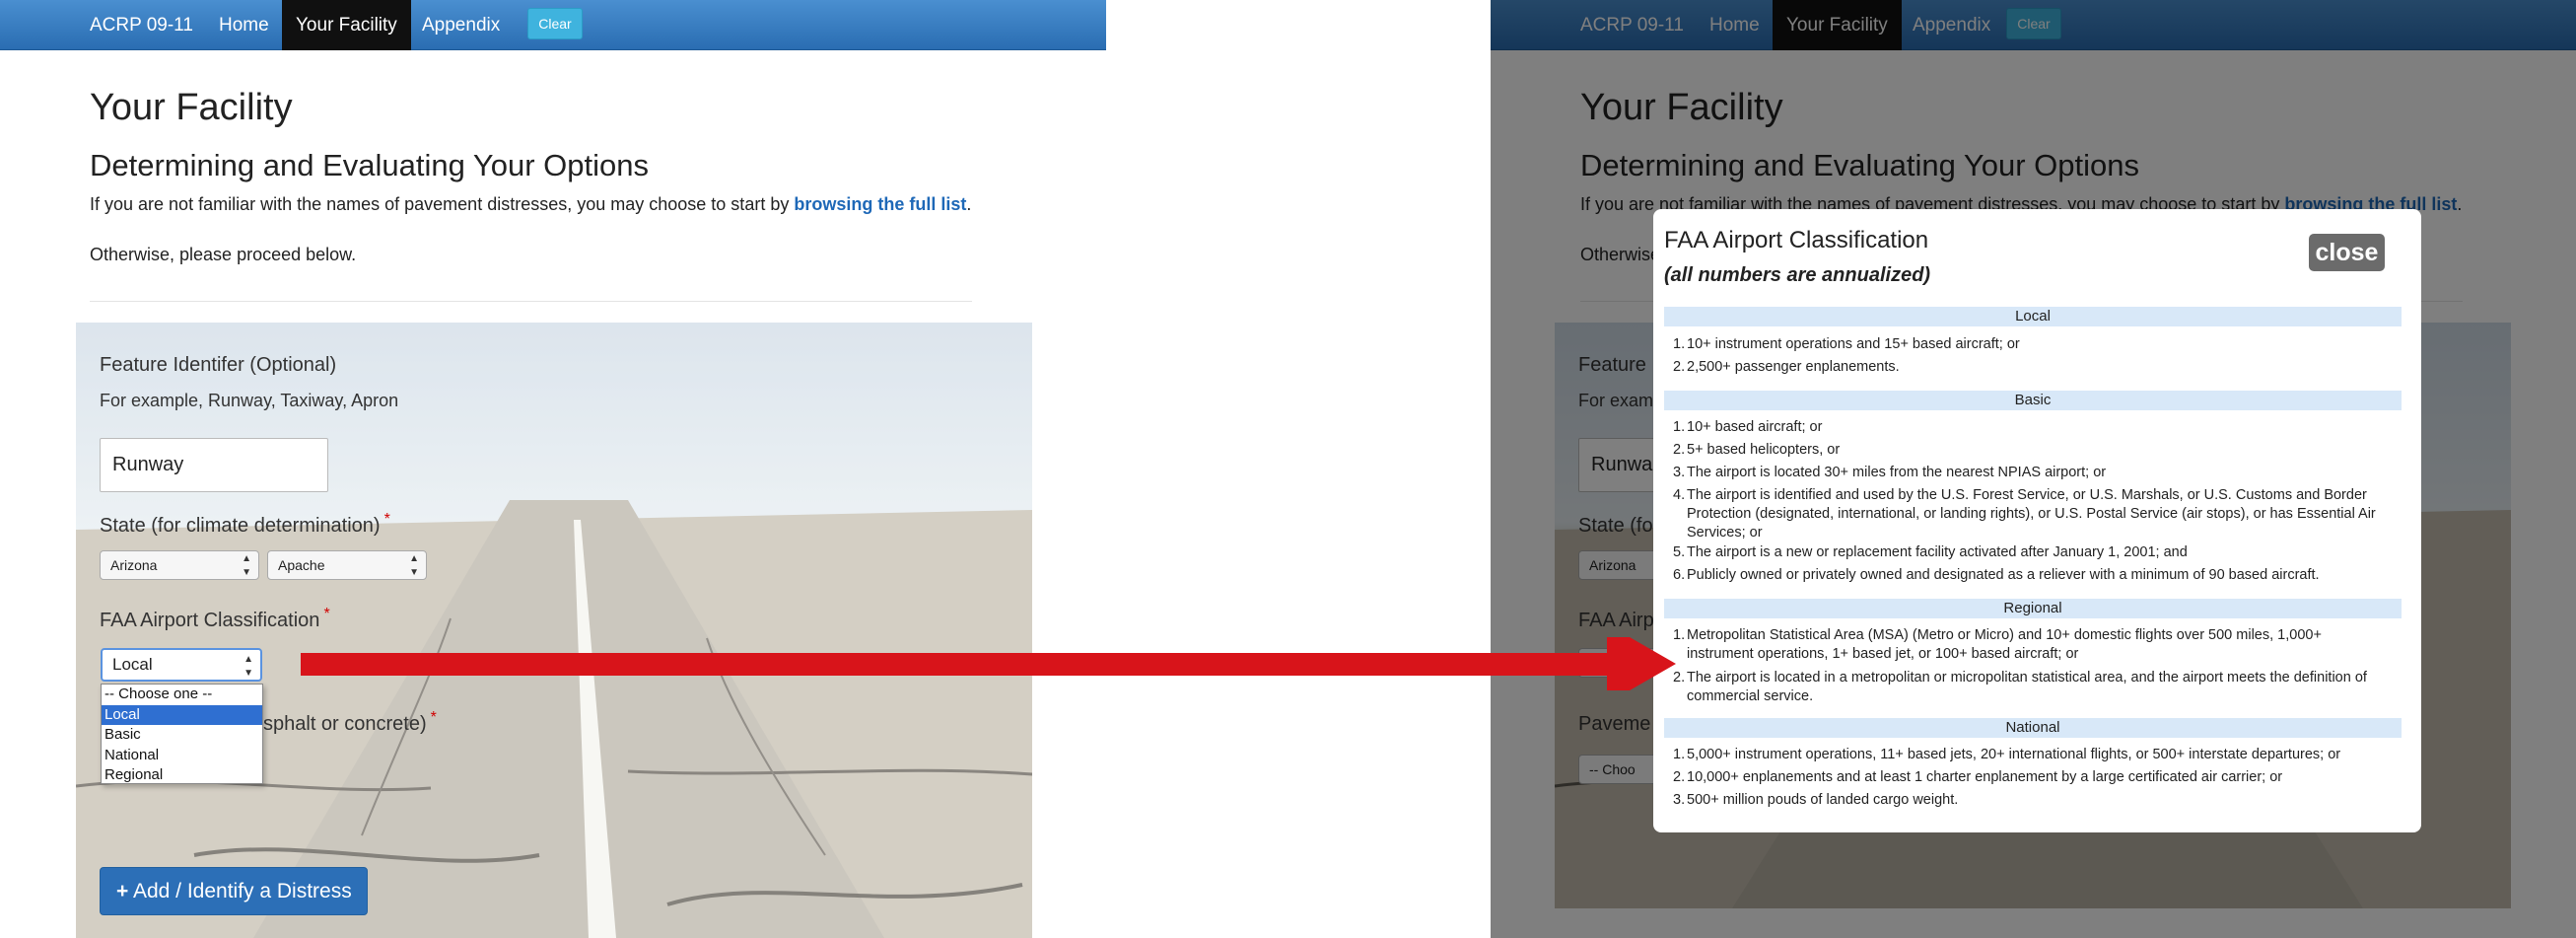  I want to click on arrow-head, so click(1641, 663).